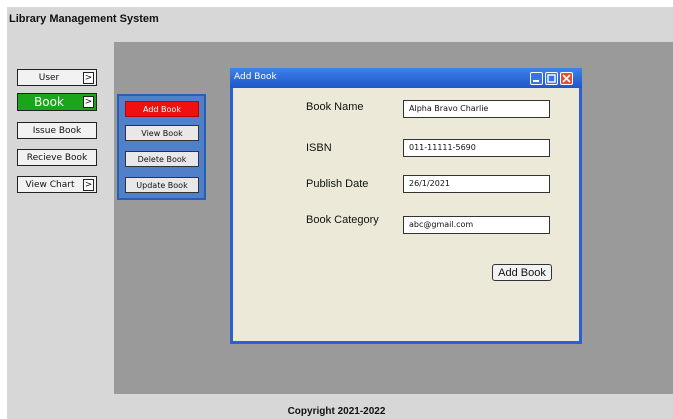 This screenshot has height=419, width=673. I want to click on close-icon, so click(566, 78).